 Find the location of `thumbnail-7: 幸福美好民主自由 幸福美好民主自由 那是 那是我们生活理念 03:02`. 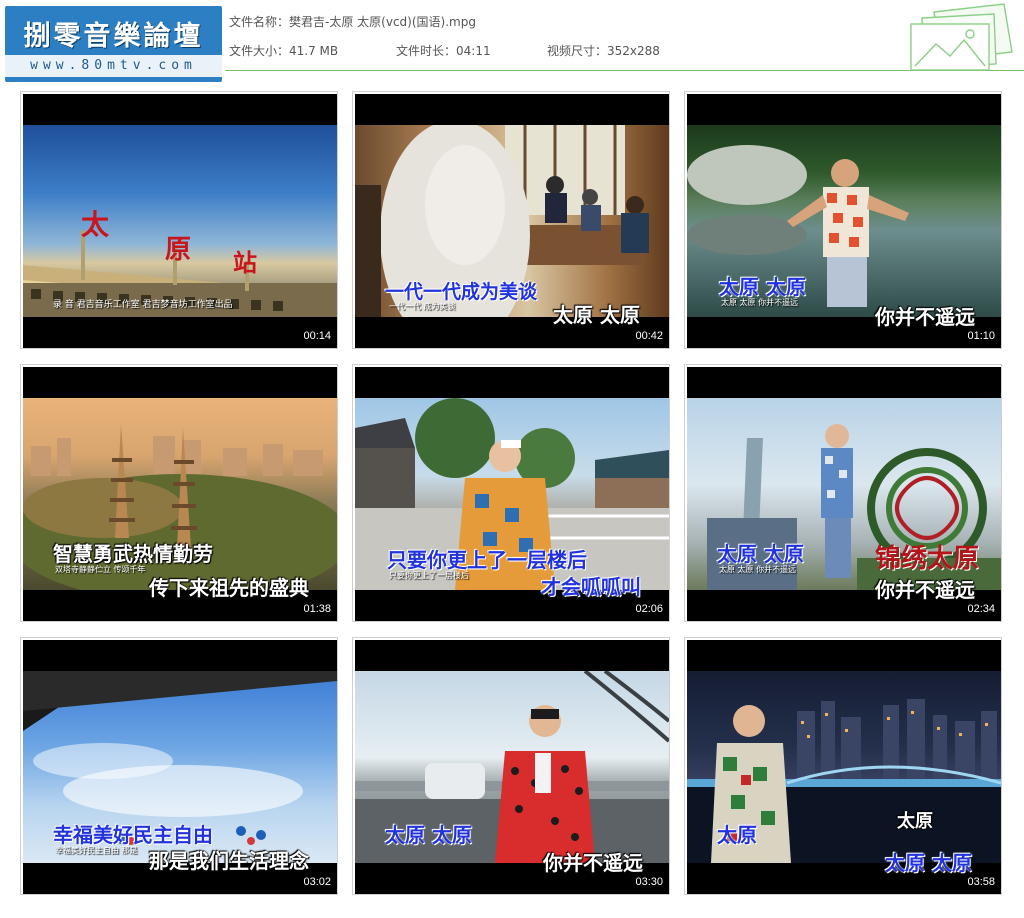

thumbnail-7: 幸福美好民主自由 幸福美好民主自由 那是 那是我们生活理念 03:02 is located at coordinates (179, 766).